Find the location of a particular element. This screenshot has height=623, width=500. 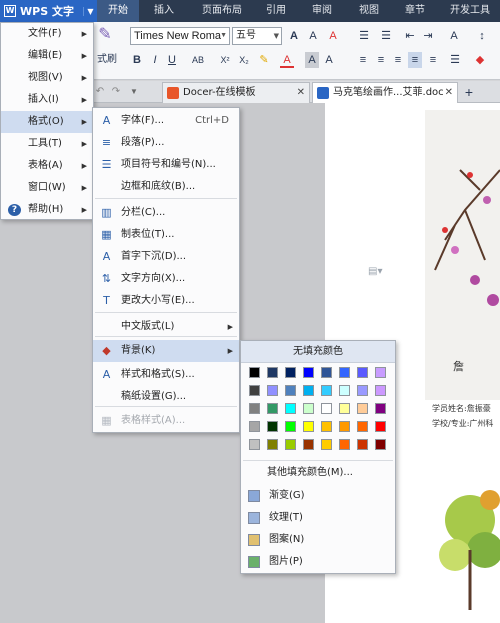

phonetic-icon: A is located at coordinates (329, 60).